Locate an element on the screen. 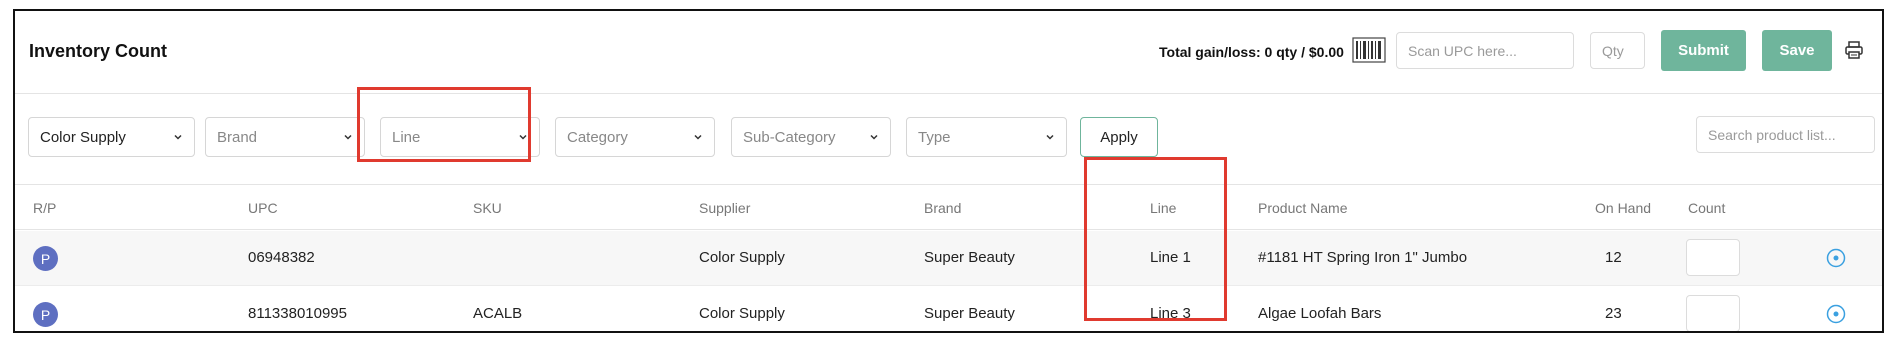  printer-icon is located at coordinates (1854, 50).